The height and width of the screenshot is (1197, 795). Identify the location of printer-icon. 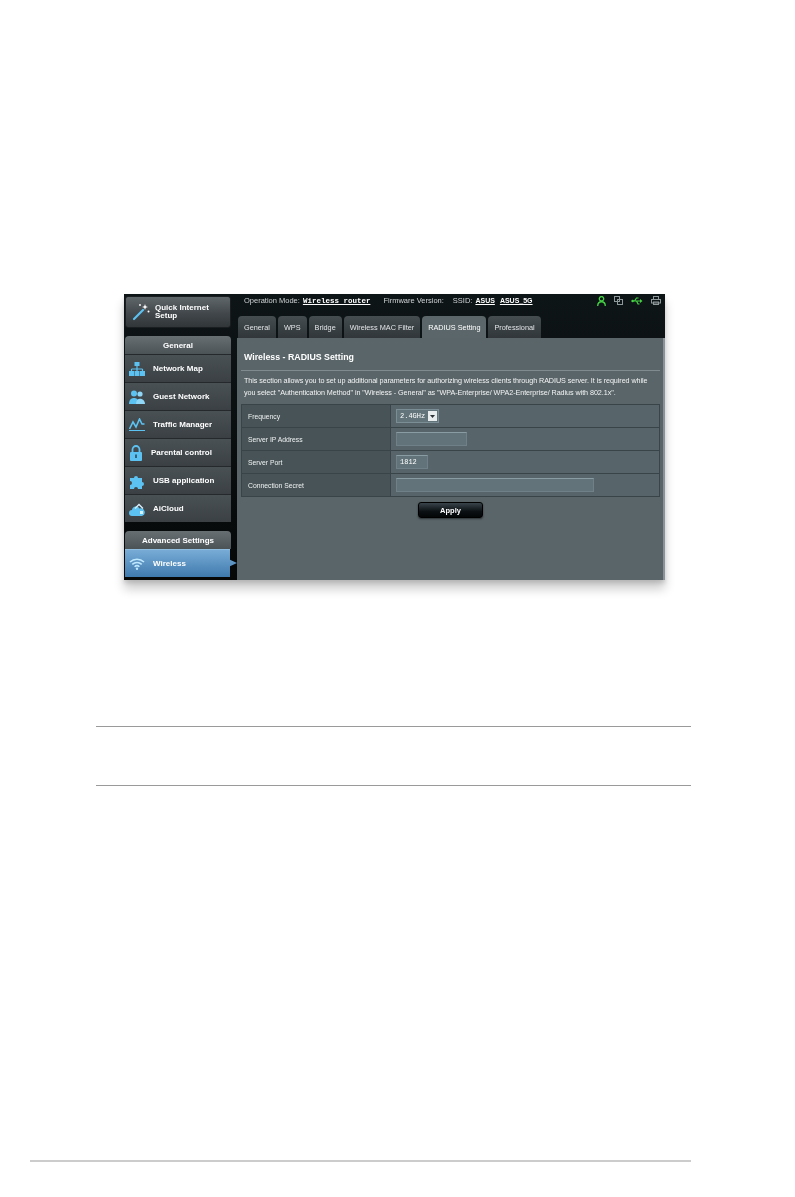
(656, 300).